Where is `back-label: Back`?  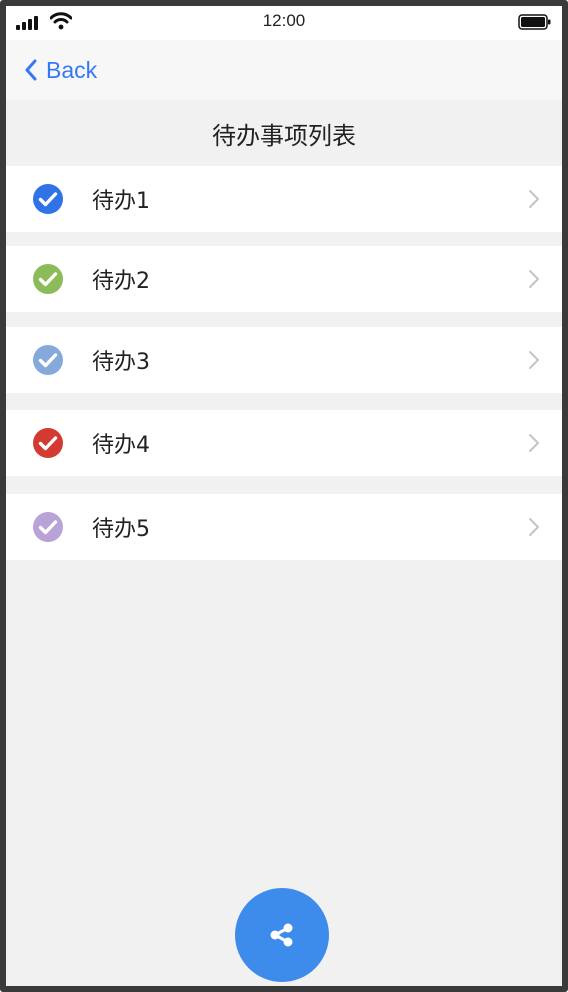 back-label: Back is located at coordinates (72, 69).